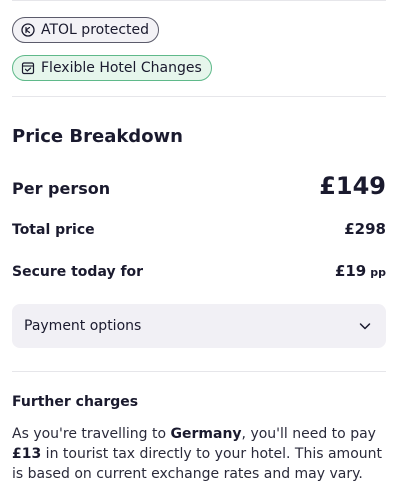 The height and width of the screenshot is (502, 400). Describe the element at coordinates (206, 434) in the screenshot. I see `further-country: Germany` at that location.